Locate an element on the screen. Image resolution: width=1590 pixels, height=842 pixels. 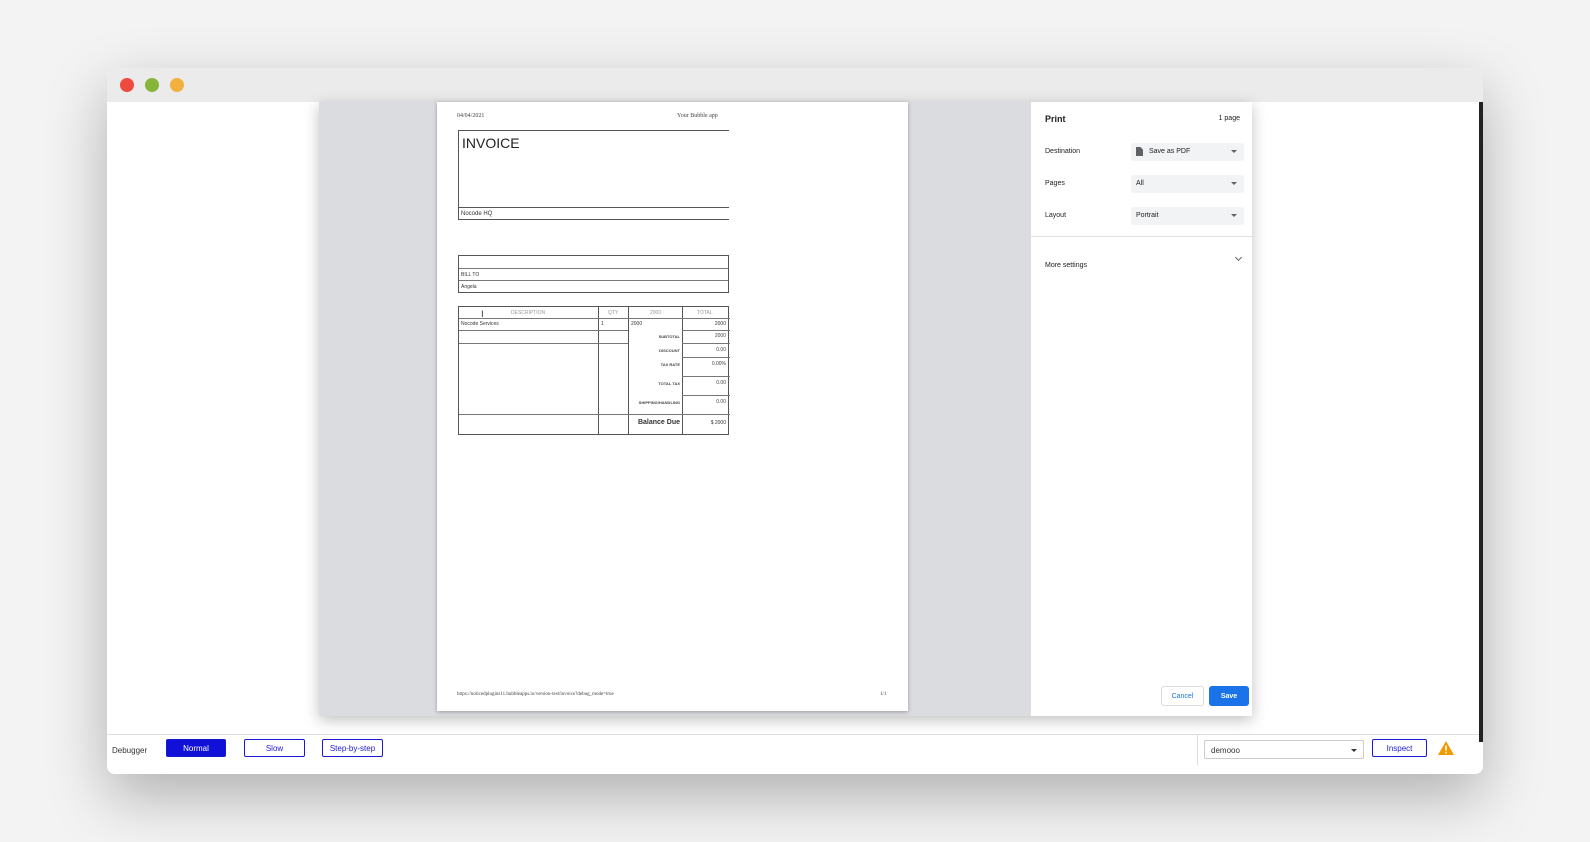
pages-select: All is located at coordinates (1187, 184).